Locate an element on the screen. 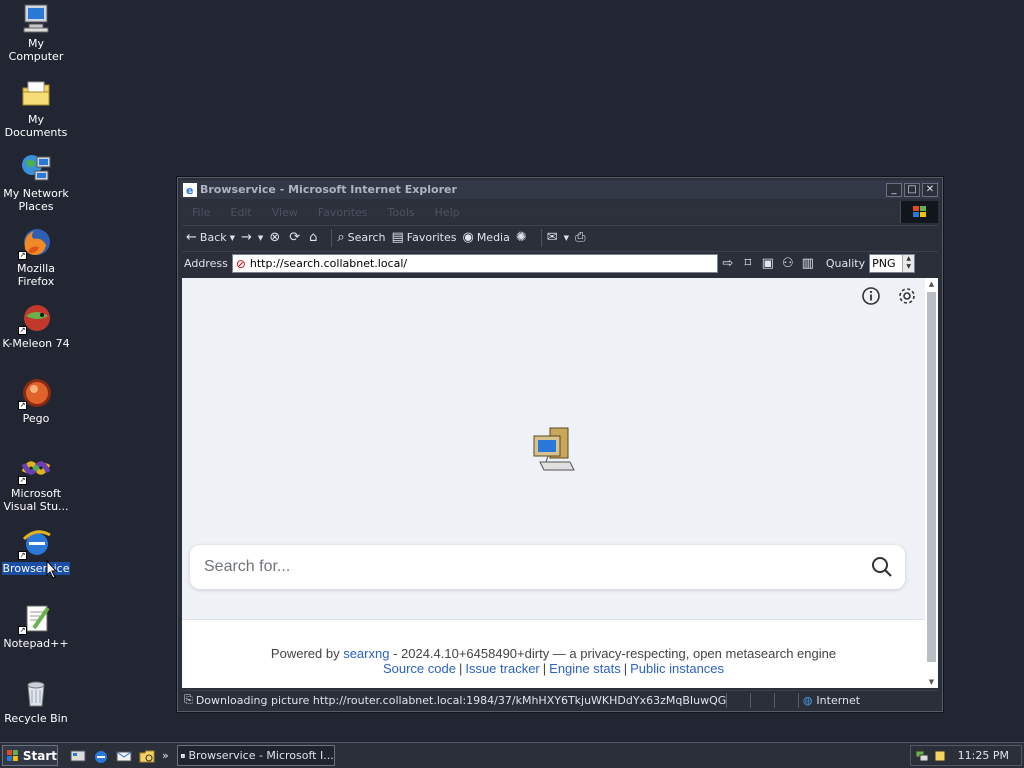 The image size is (1024, 768). page-top-icons is located at coordinates (881, 296).